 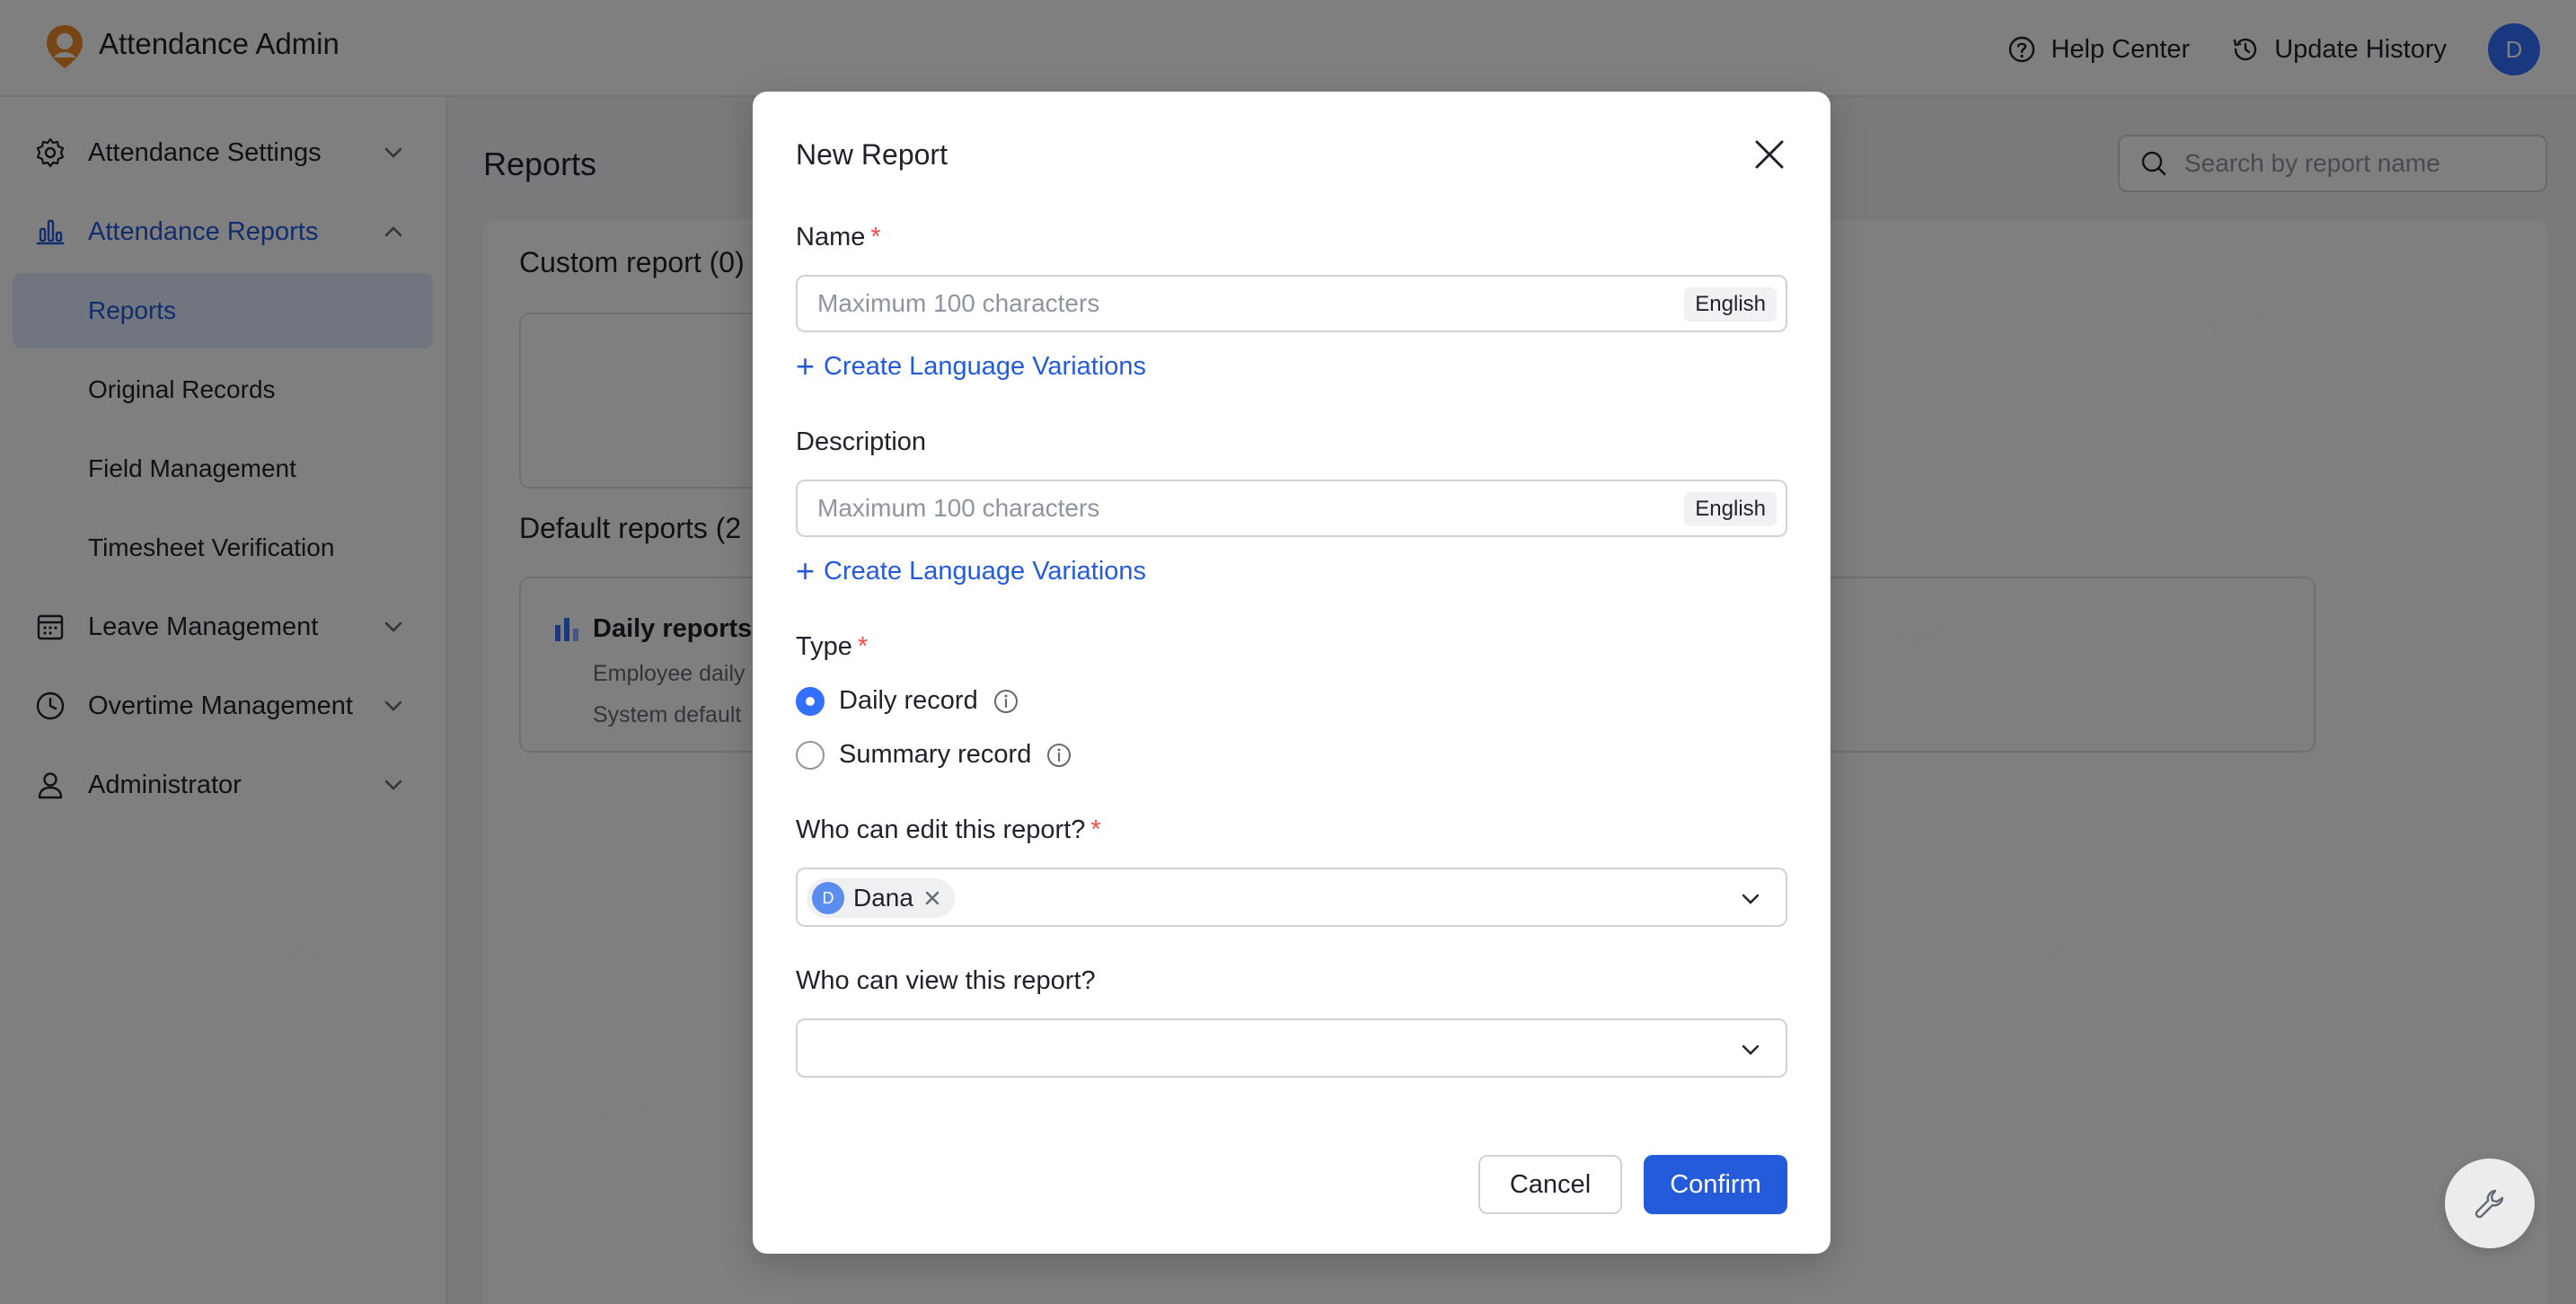 I want to click on radio-summary-record: Summary record, so click(x=934, y=755).